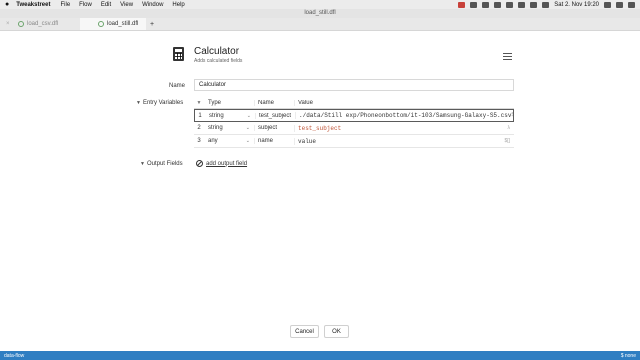 The width and height of the screenshot is (640, 360). What do you see at coordinates (274, 102) in the screenshot?
I see `column-header-name: Name` at bounding box center [274, 102].